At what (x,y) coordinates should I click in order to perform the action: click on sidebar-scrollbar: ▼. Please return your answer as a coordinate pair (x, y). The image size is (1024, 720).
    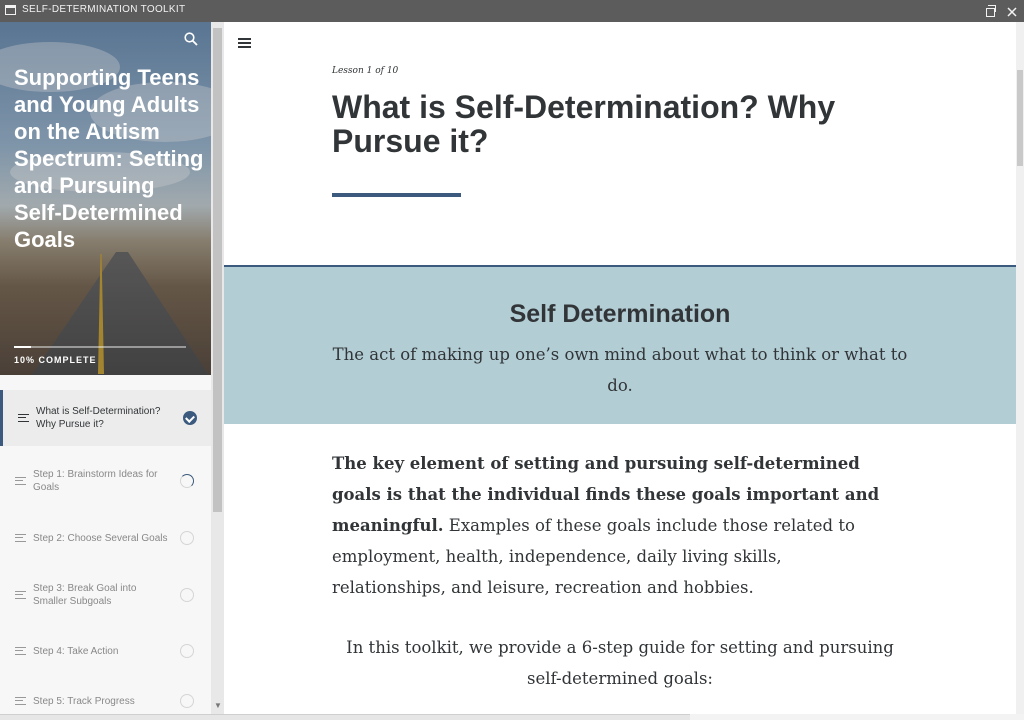
    Looking at the image, I should click on (217, 368).